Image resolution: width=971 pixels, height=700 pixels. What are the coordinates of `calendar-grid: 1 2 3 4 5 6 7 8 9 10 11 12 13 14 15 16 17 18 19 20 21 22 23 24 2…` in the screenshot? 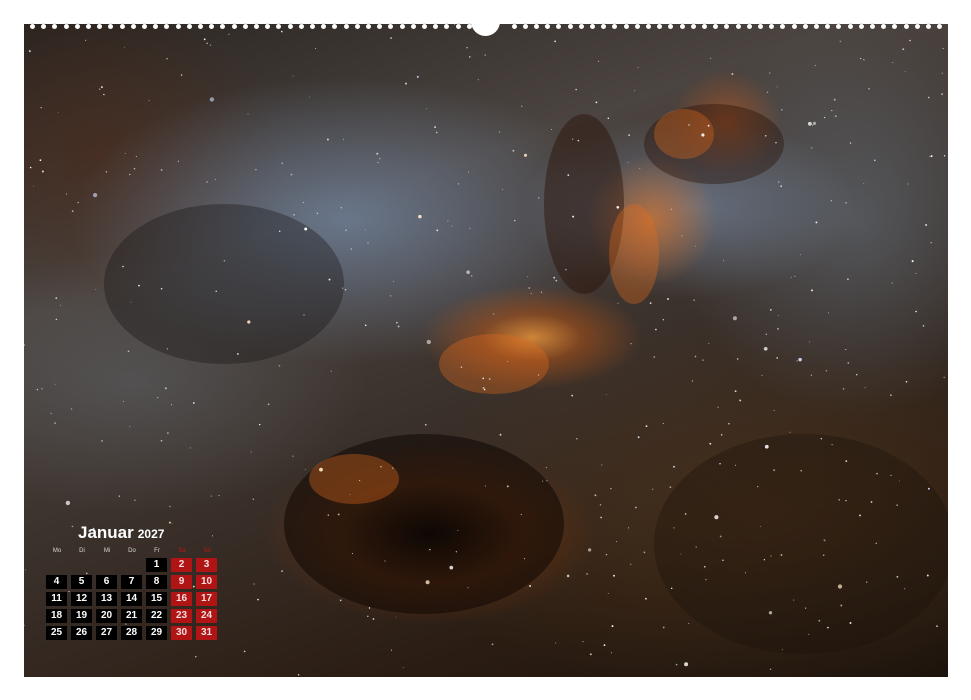 It's located at (133, 600).